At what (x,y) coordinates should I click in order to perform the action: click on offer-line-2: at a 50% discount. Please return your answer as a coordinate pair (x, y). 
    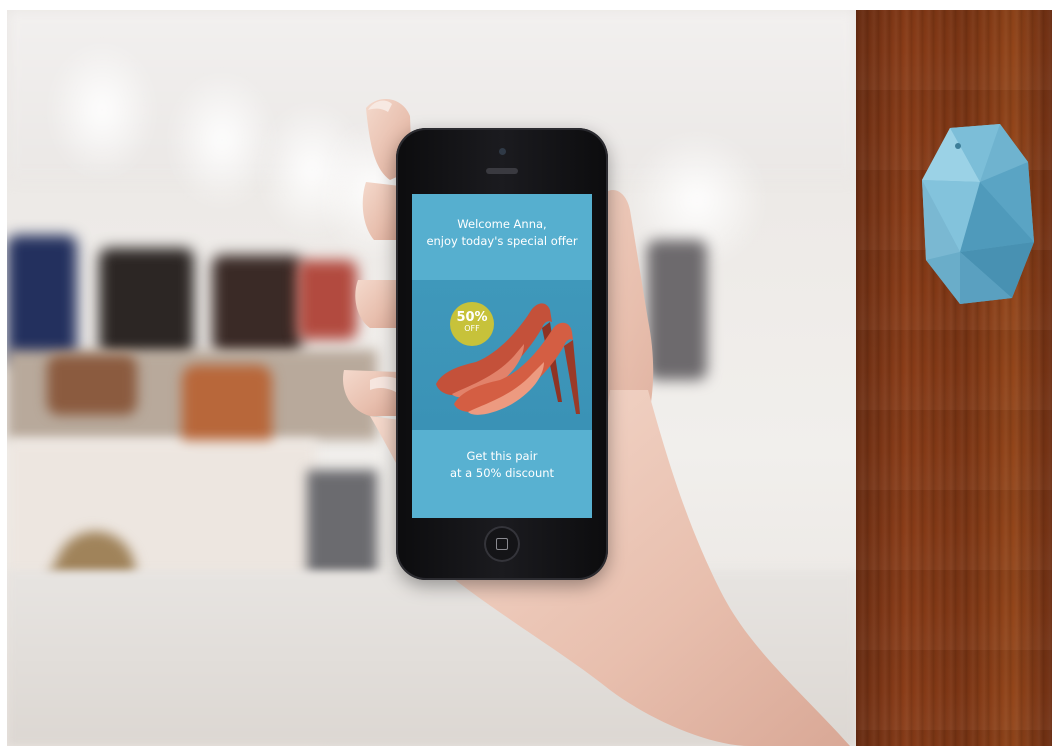
    Looking at the image, I should click on (502, 473).